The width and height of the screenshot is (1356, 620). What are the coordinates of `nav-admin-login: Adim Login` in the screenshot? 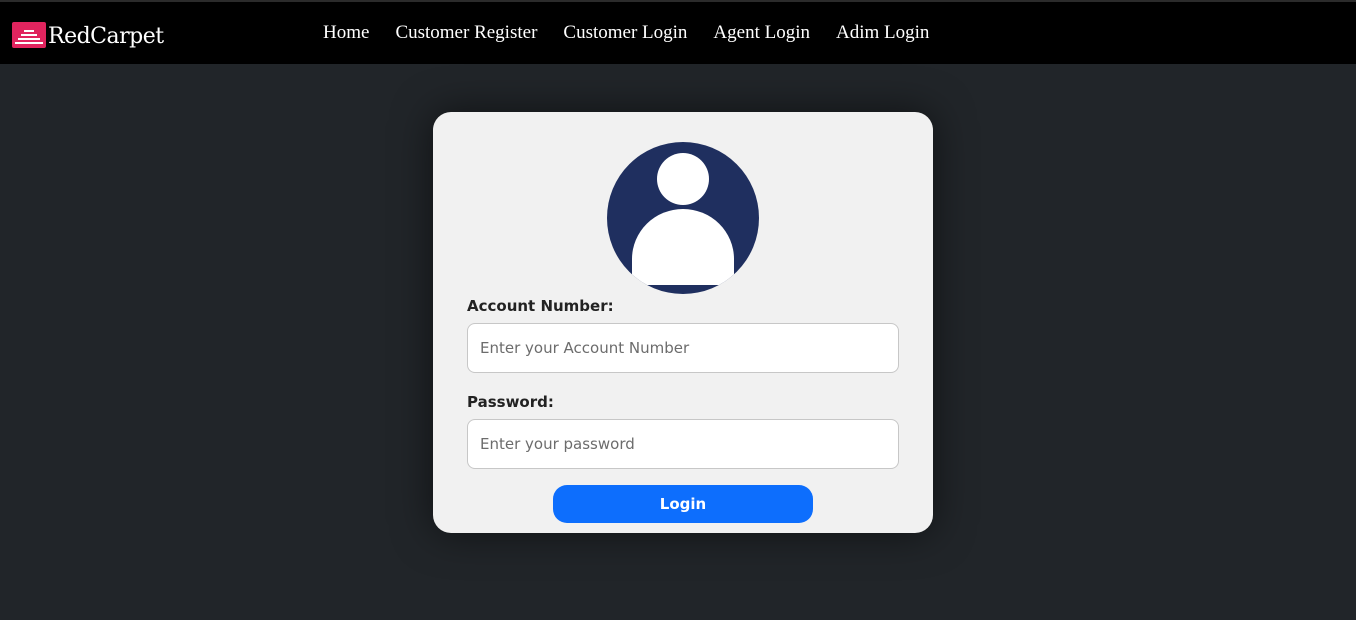 It's located at (882, 33).